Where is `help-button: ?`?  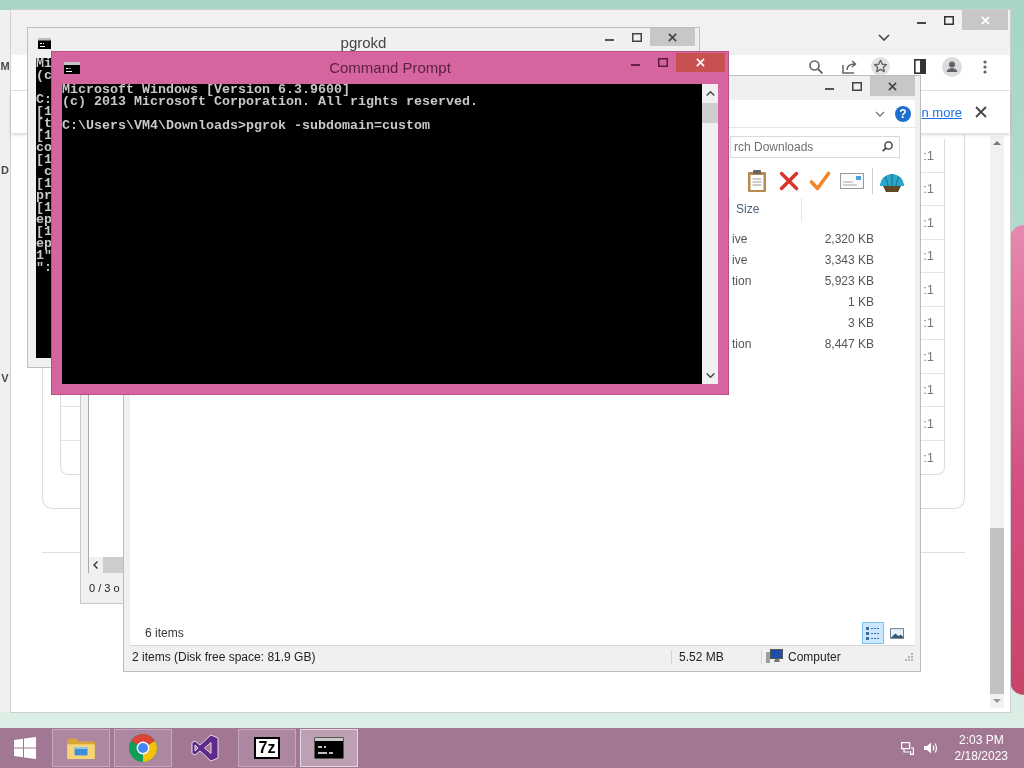 help-button: ? is located at coordinates (903, 113).